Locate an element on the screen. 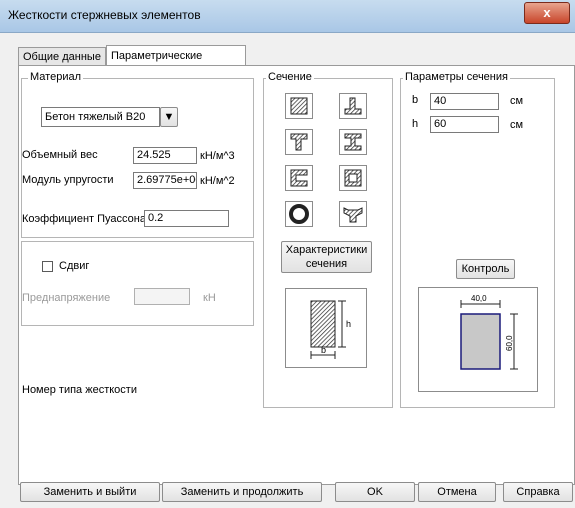 Image resolution: width=575 pixels, height=508 pixels. b-param-unit: см is located at coordinates (517, 101).